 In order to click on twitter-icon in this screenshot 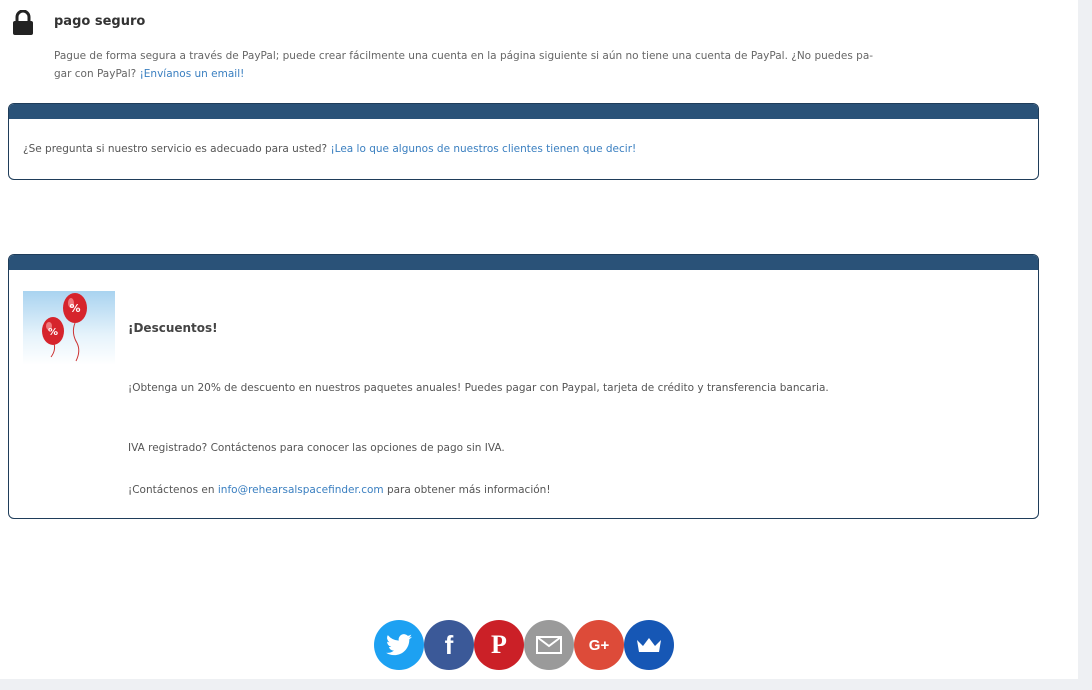, I will do `click(399, 645)`.